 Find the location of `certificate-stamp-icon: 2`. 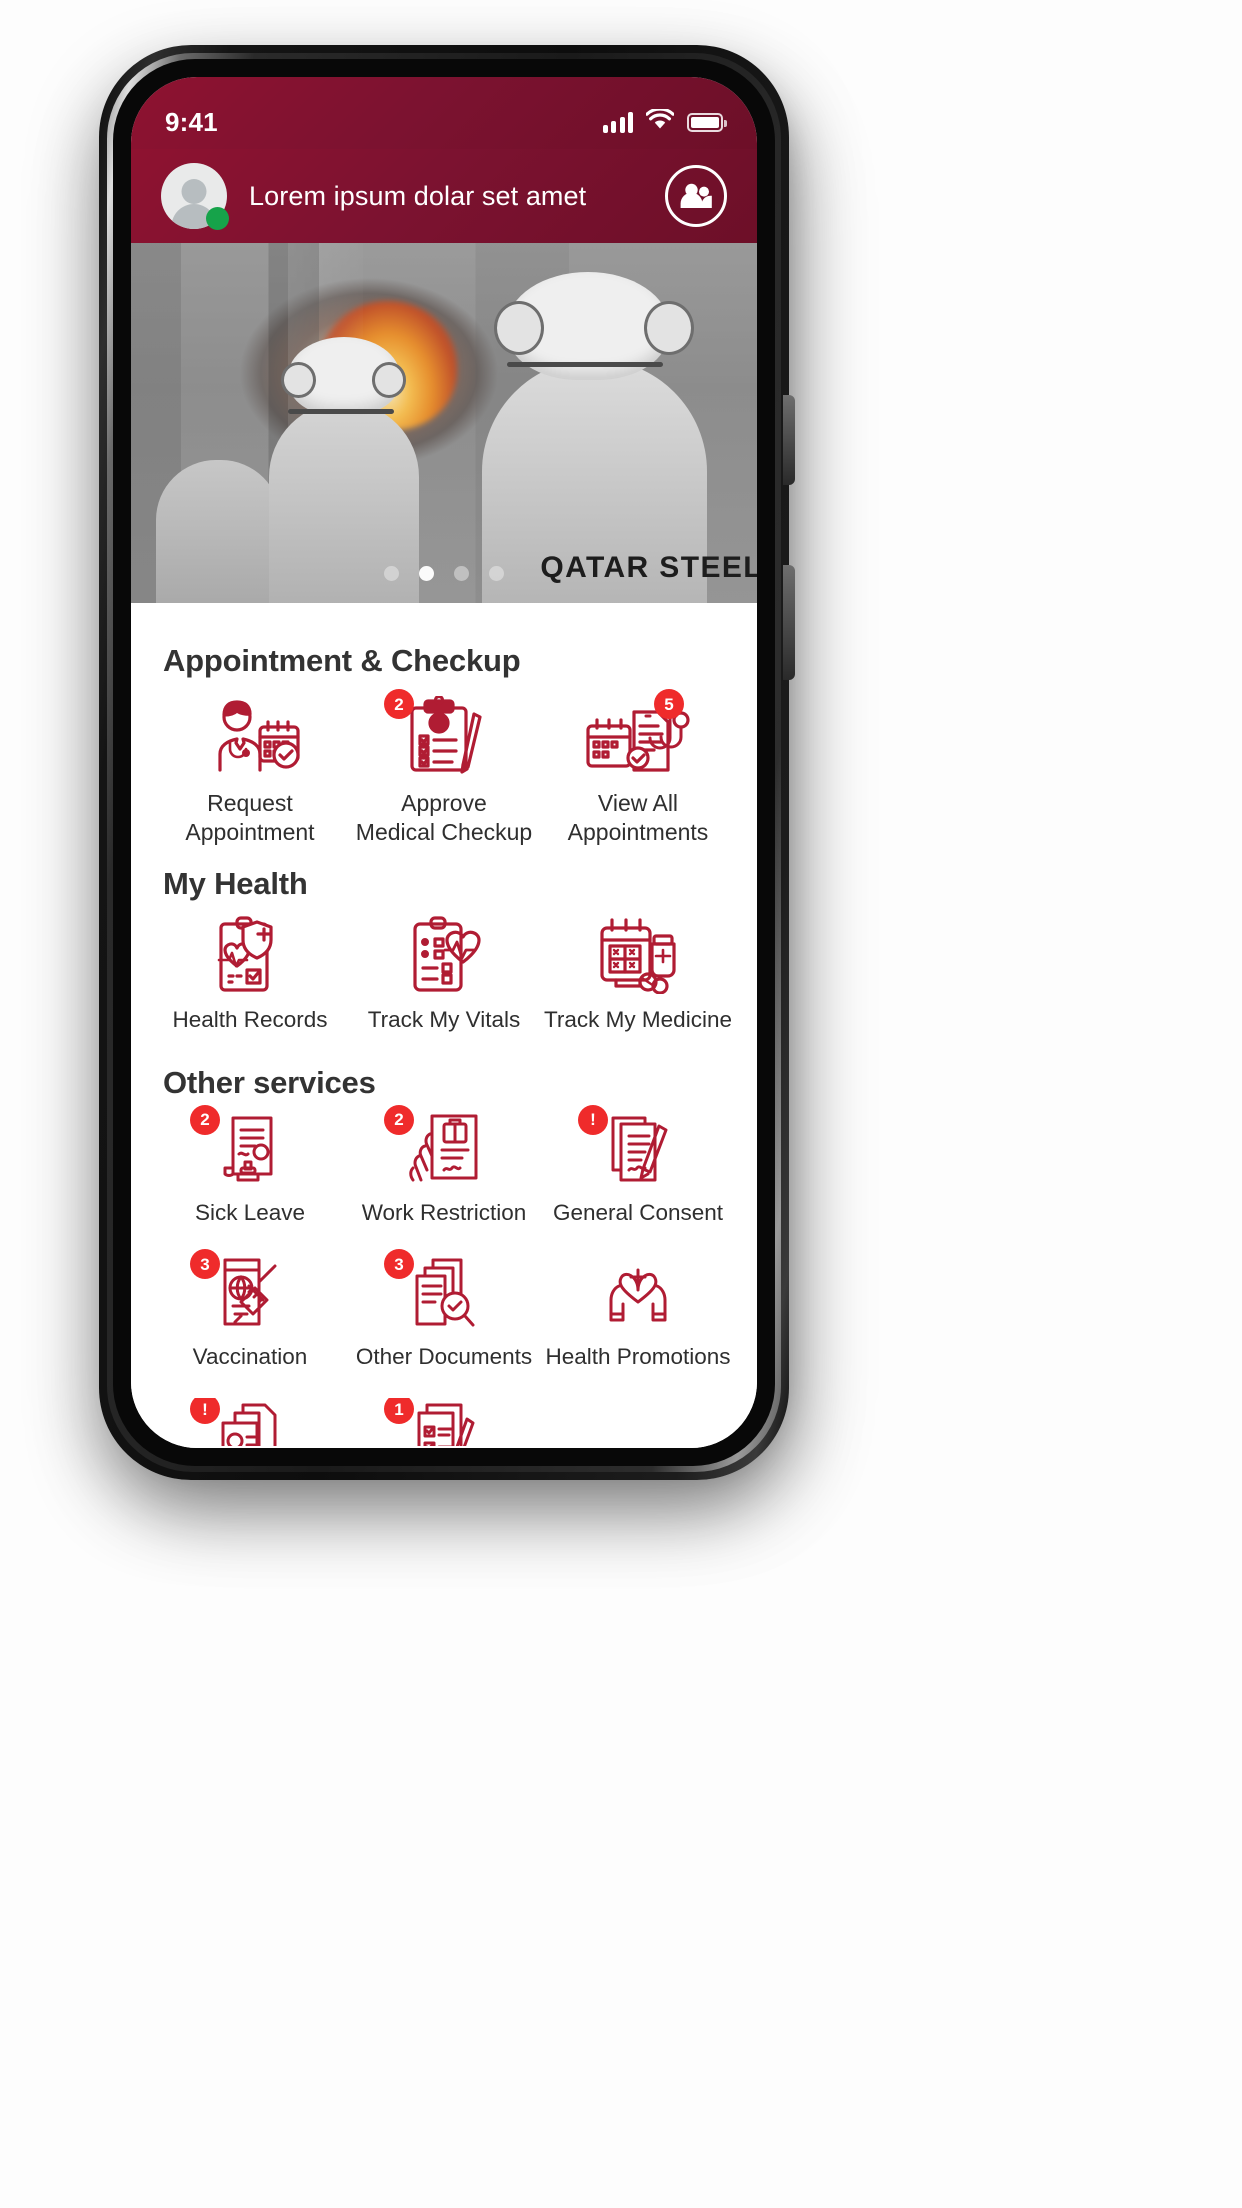

certificate-stamp-icon: 2 is located at coordinates (247, 1145).